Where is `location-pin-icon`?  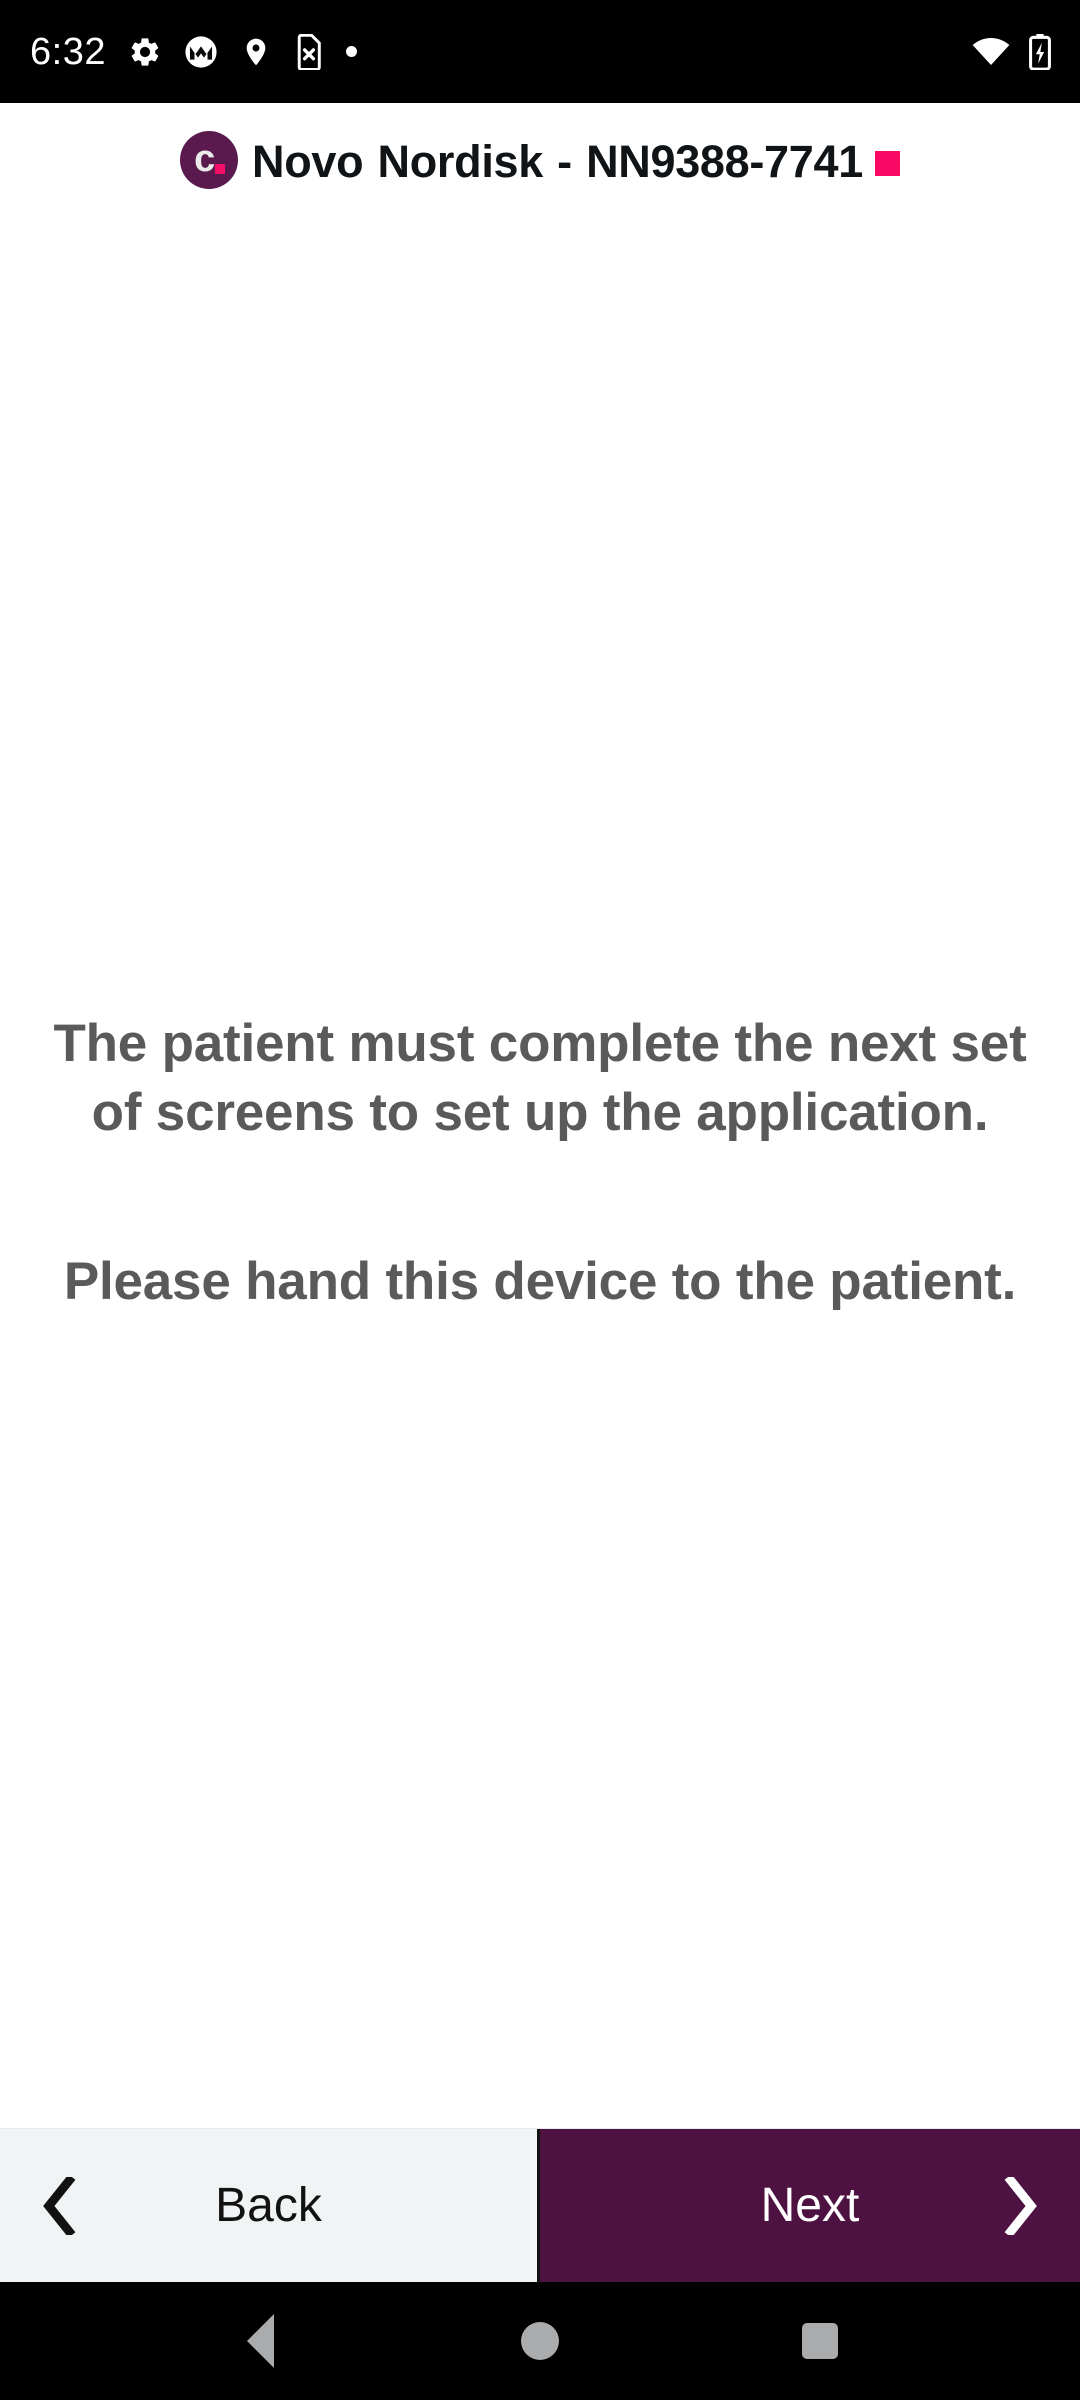
location-pin-icon is located at coordinates (256, 52).